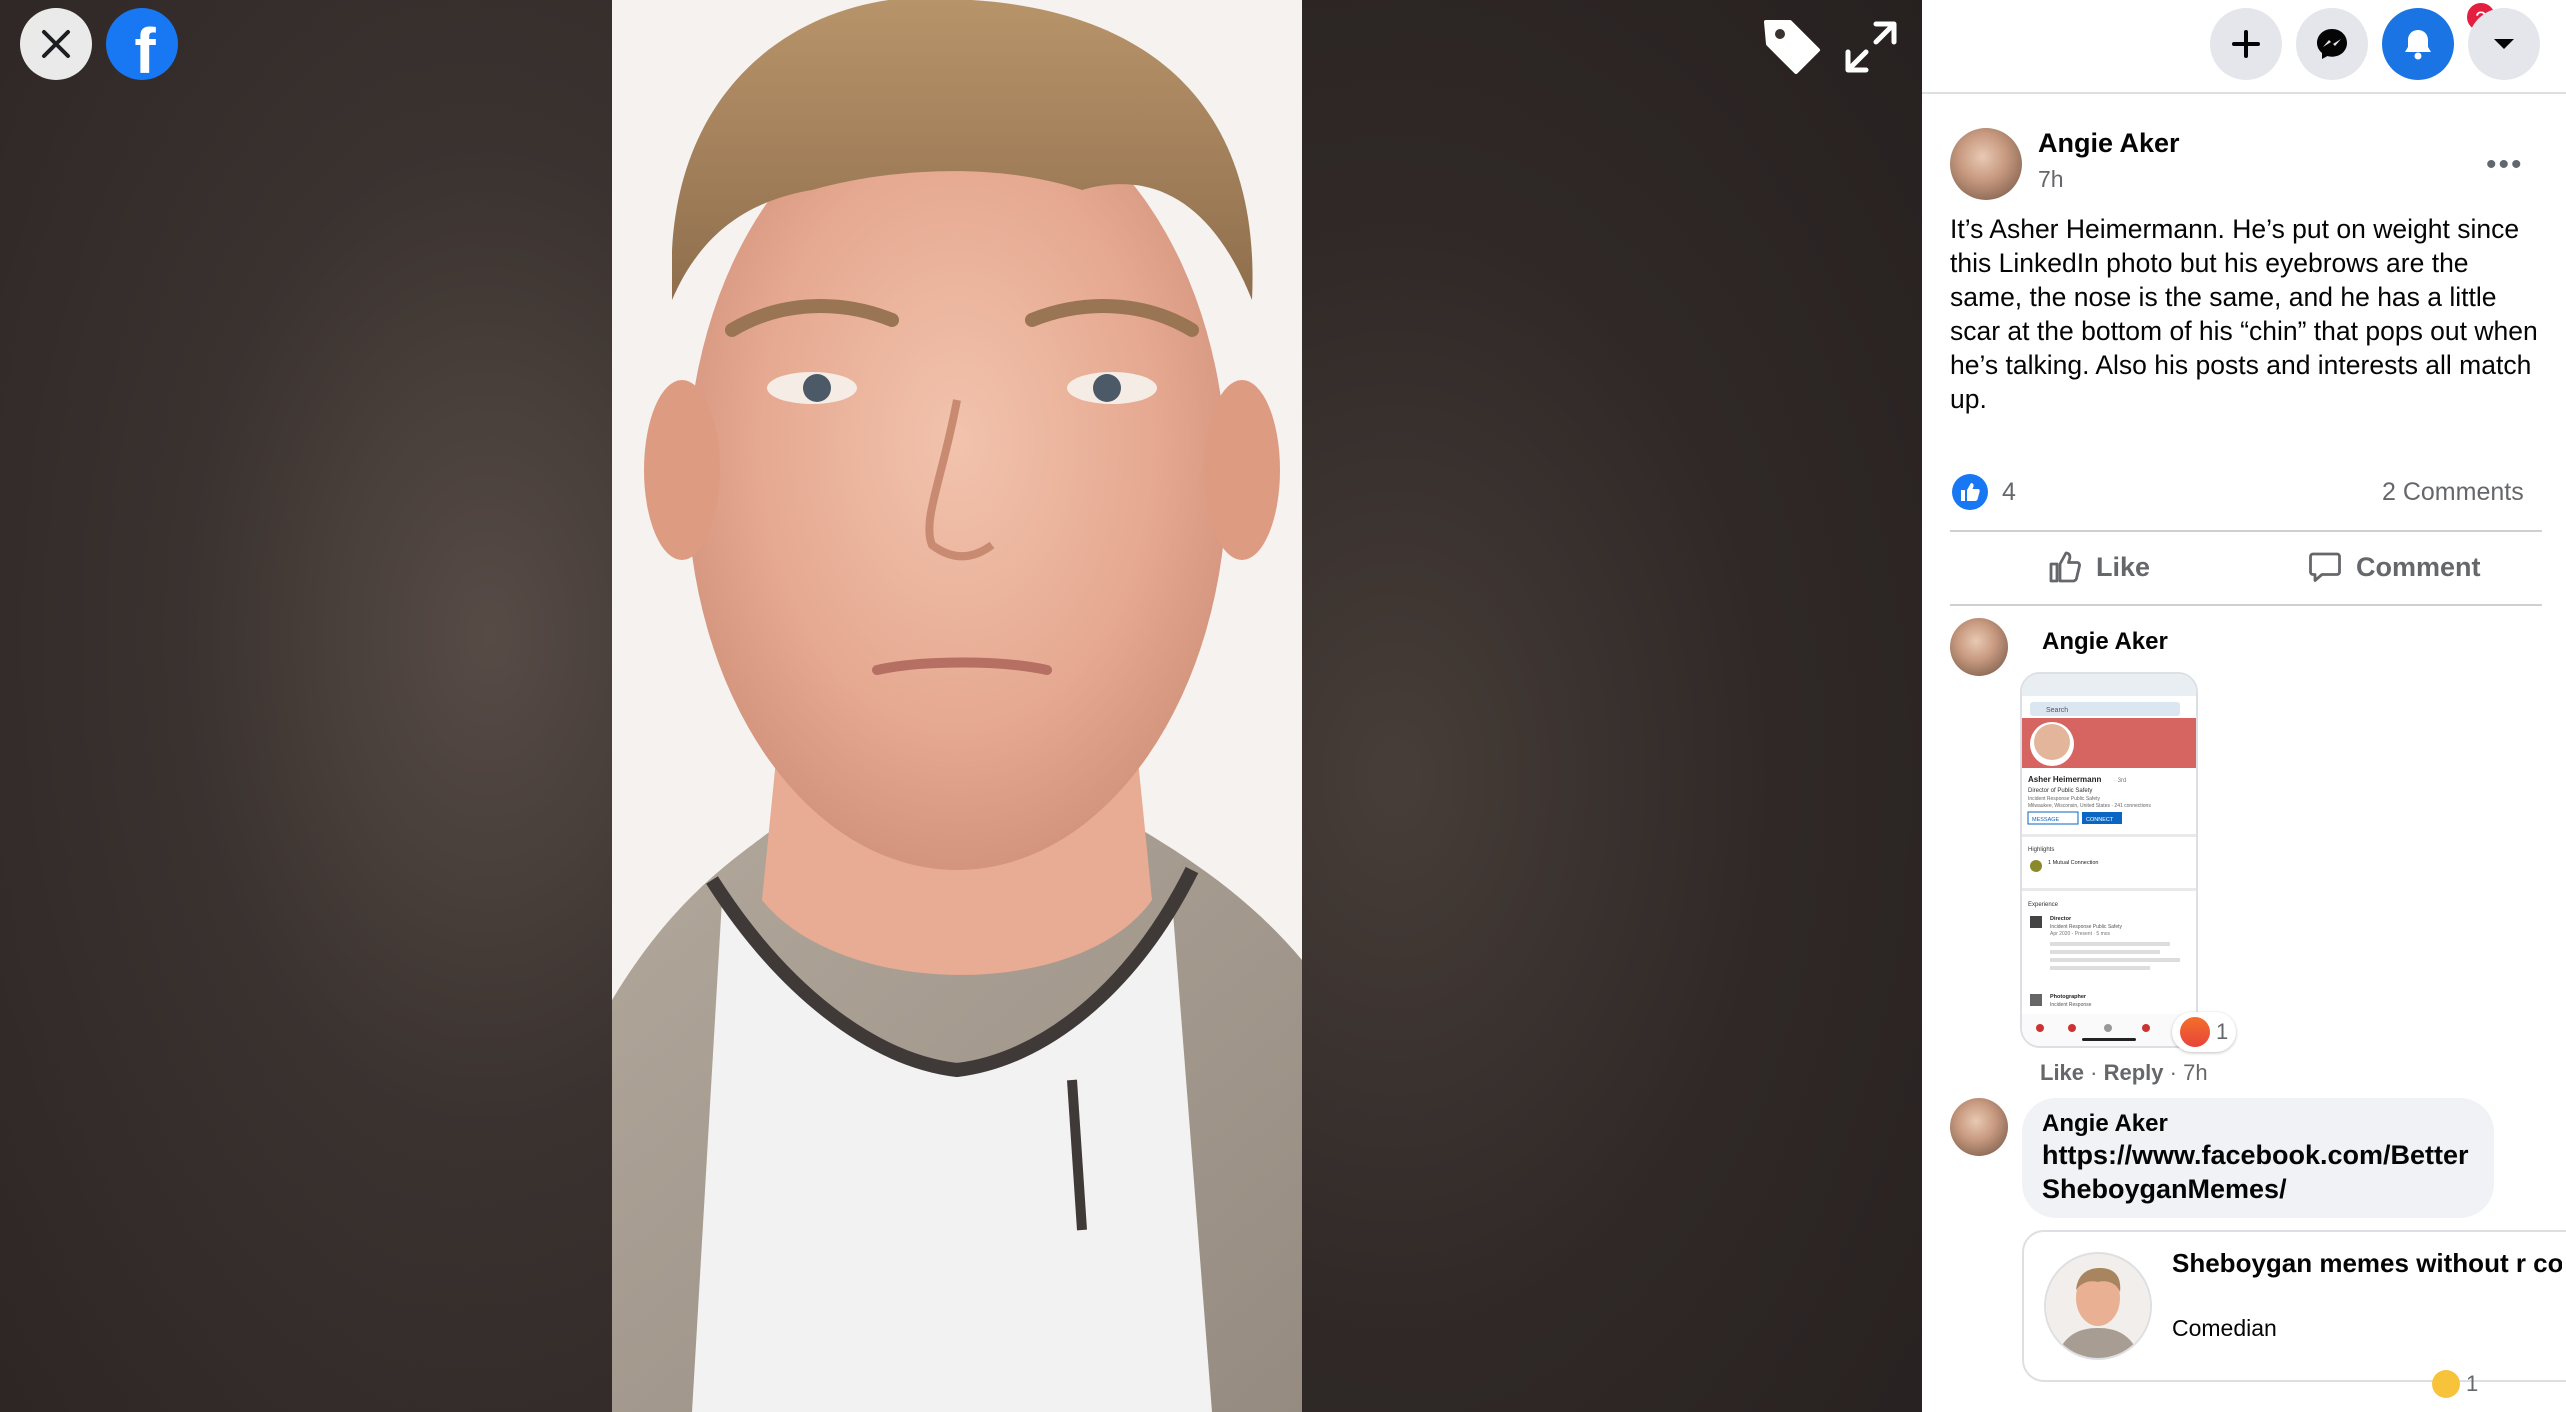  I want to click on comment-icon, so click(2325, 567).